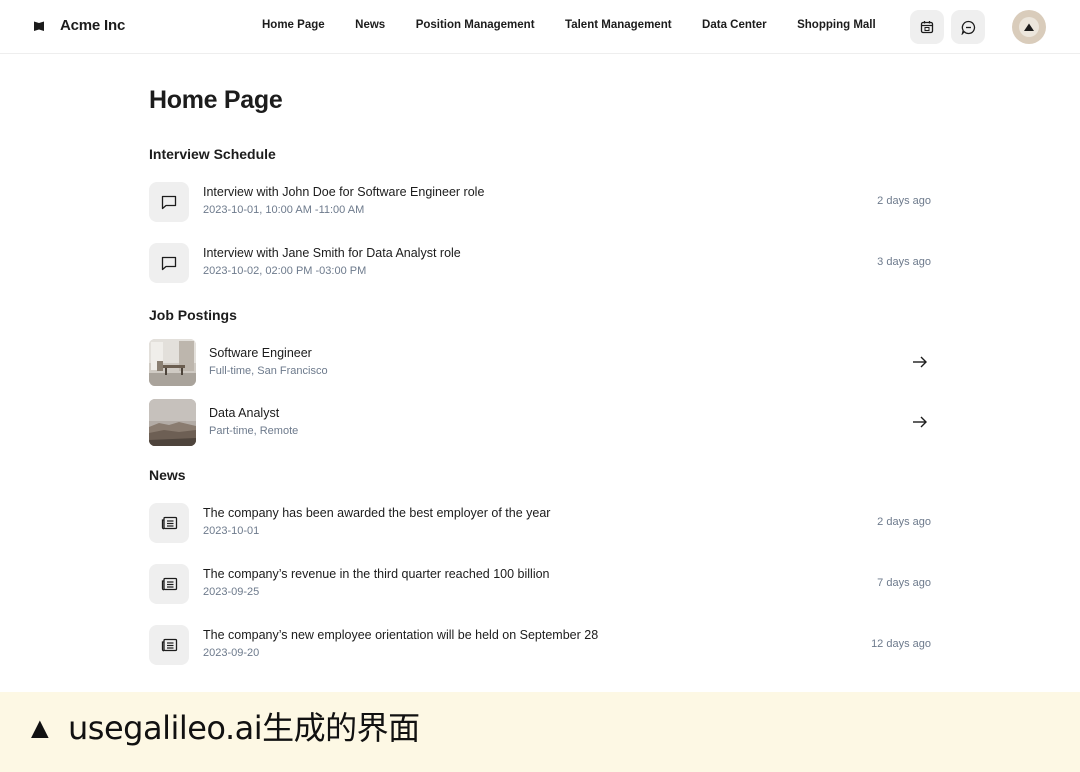  What do you see at coordinates (244, 413) in the screenshot?
I see `job-title: Data Analyst` at bounding box center [244, 413].